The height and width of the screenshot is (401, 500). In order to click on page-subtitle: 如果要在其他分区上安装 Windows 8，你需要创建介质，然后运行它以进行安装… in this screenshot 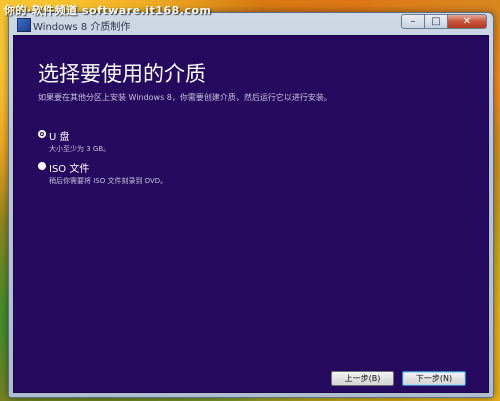, I will do `click(185, 97)`.